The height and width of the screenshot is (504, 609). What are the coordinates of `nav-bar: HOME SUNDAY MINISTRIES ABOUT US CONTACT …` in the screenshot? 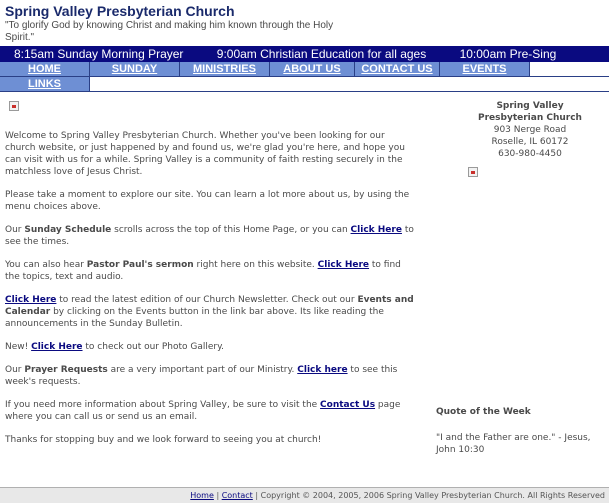 It's located at (304, 77).